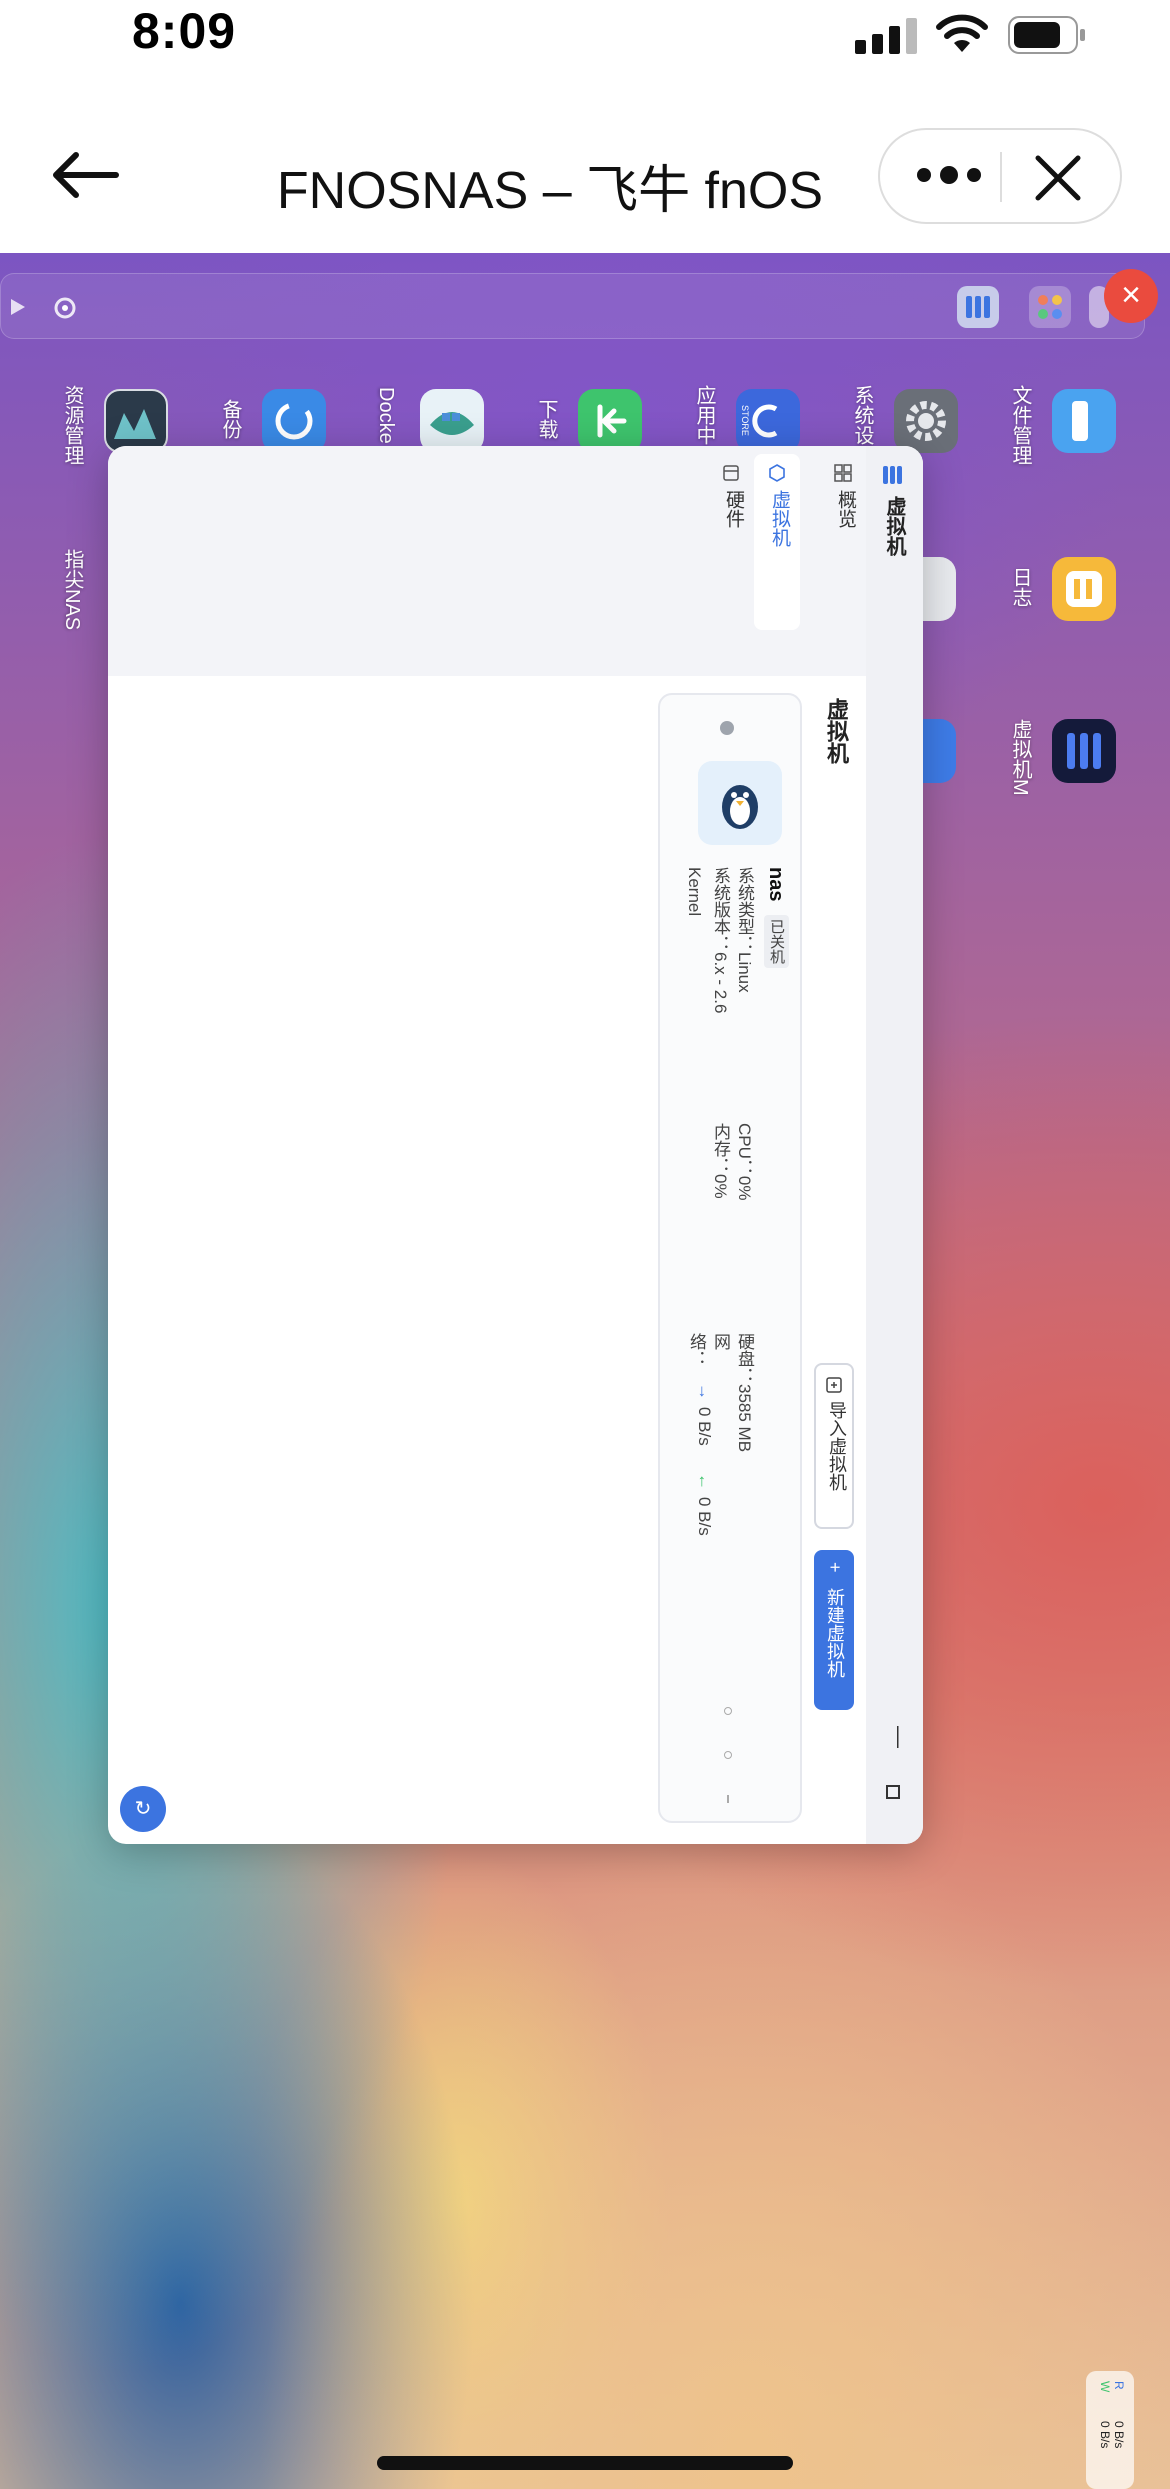 This screenshot has height=2489, width=1170. Describe the element at coordinates (696, 1350) in the screenshot. I see `net-label: 络：` at that location.